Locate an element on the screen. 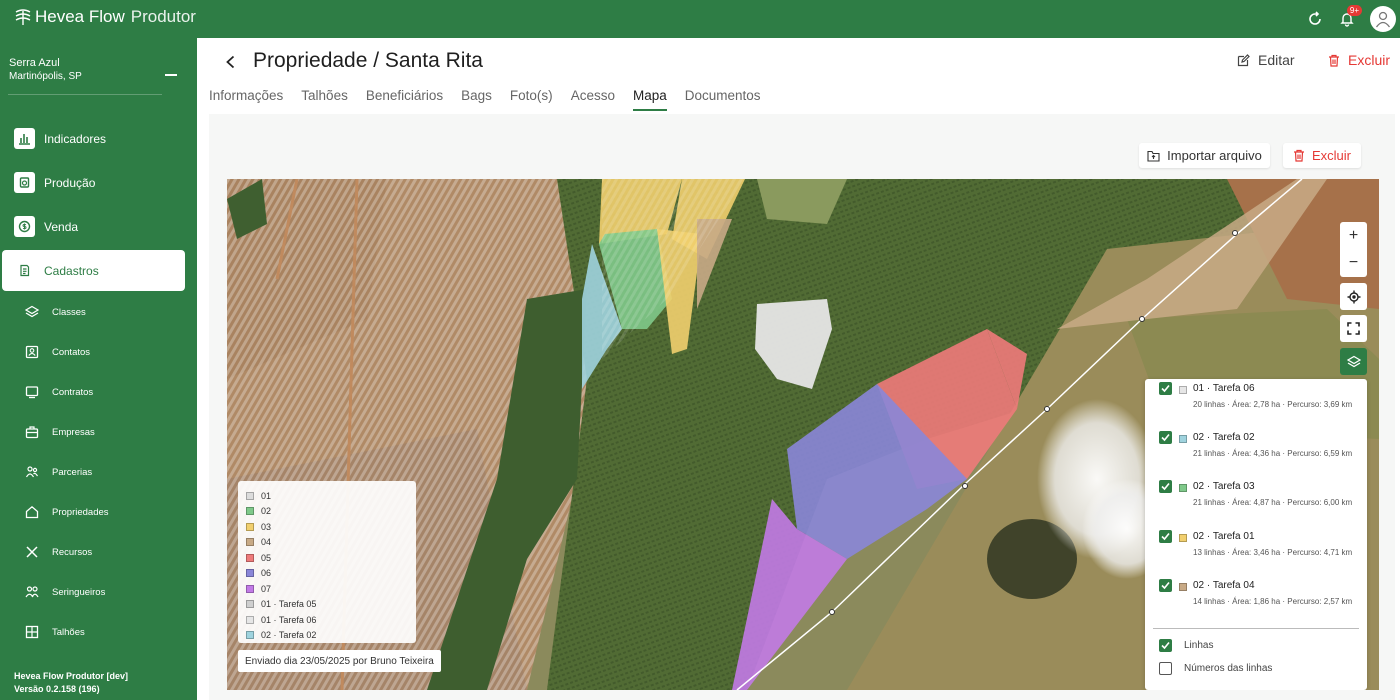 This screenshot has width=1400, height=700. production-icon is located at coordinates (24, 182).